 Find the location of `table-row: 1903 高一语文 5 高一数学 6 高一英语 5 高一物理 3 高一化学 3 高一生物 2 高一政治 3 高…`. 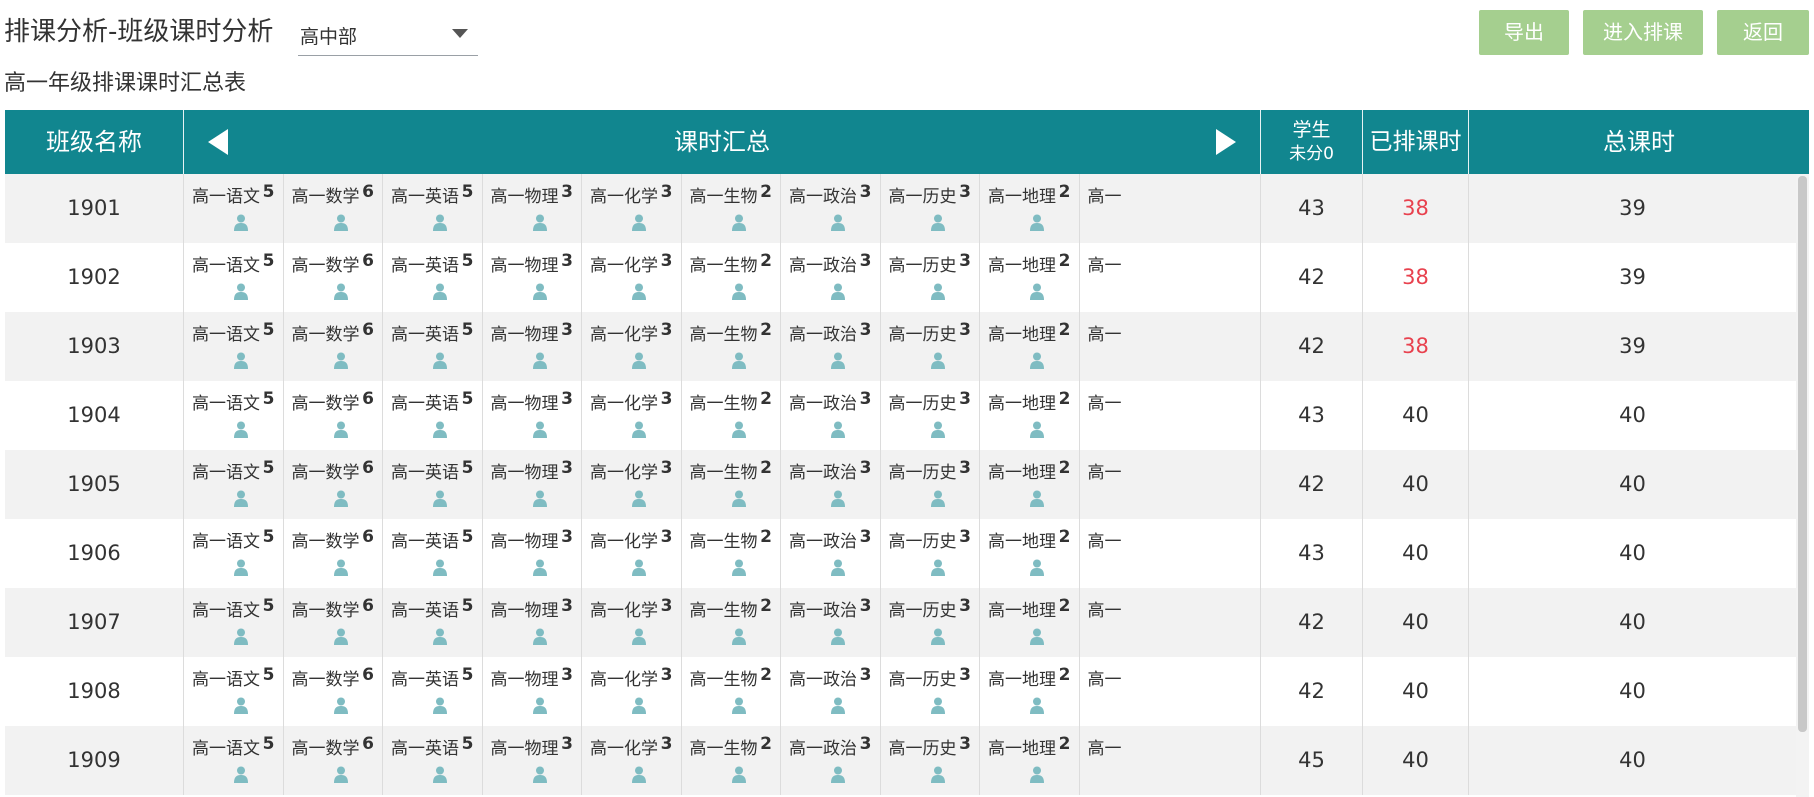

table-row: 1903 高一语文 5 高一数学 6 高一英语 5 高一物理 3 高一化学 3 高一生物 2 高一政治 3 高… is located at coordinates (900, 346).